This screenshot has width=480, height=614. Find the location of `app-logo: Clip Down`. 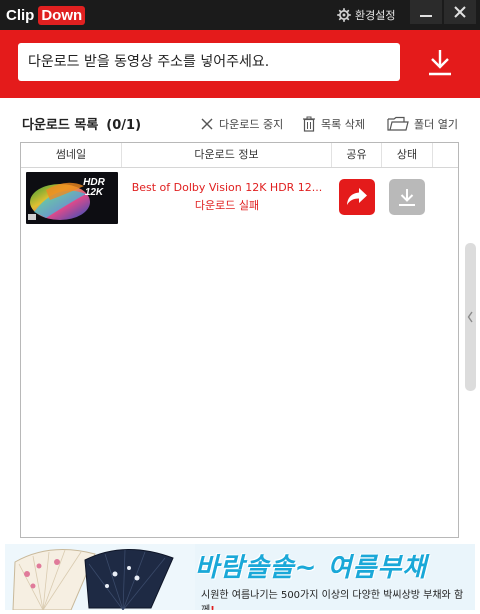

app-logo: Clip Down is located at coordinates (46, 15).